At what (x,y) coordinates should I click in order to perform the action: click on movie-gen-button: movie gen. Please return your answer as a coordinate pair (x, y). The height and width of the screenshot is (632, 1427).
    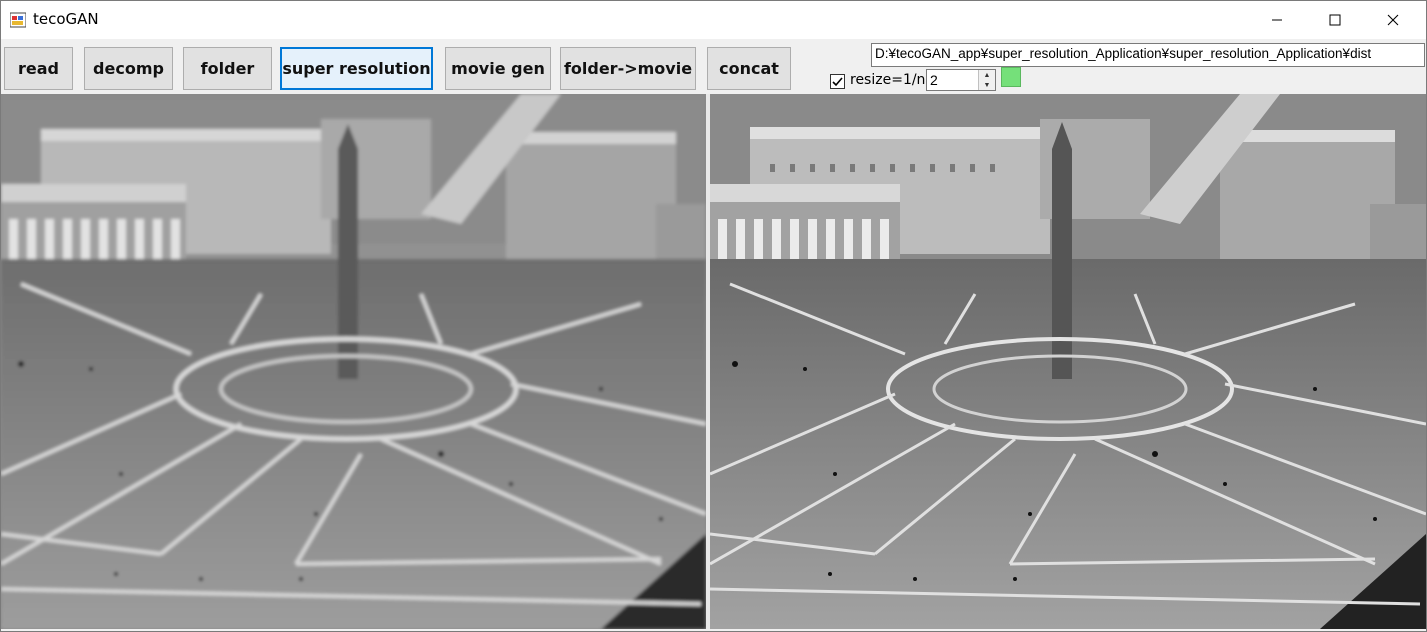
    Looking at the image, I should click on (498, 68).